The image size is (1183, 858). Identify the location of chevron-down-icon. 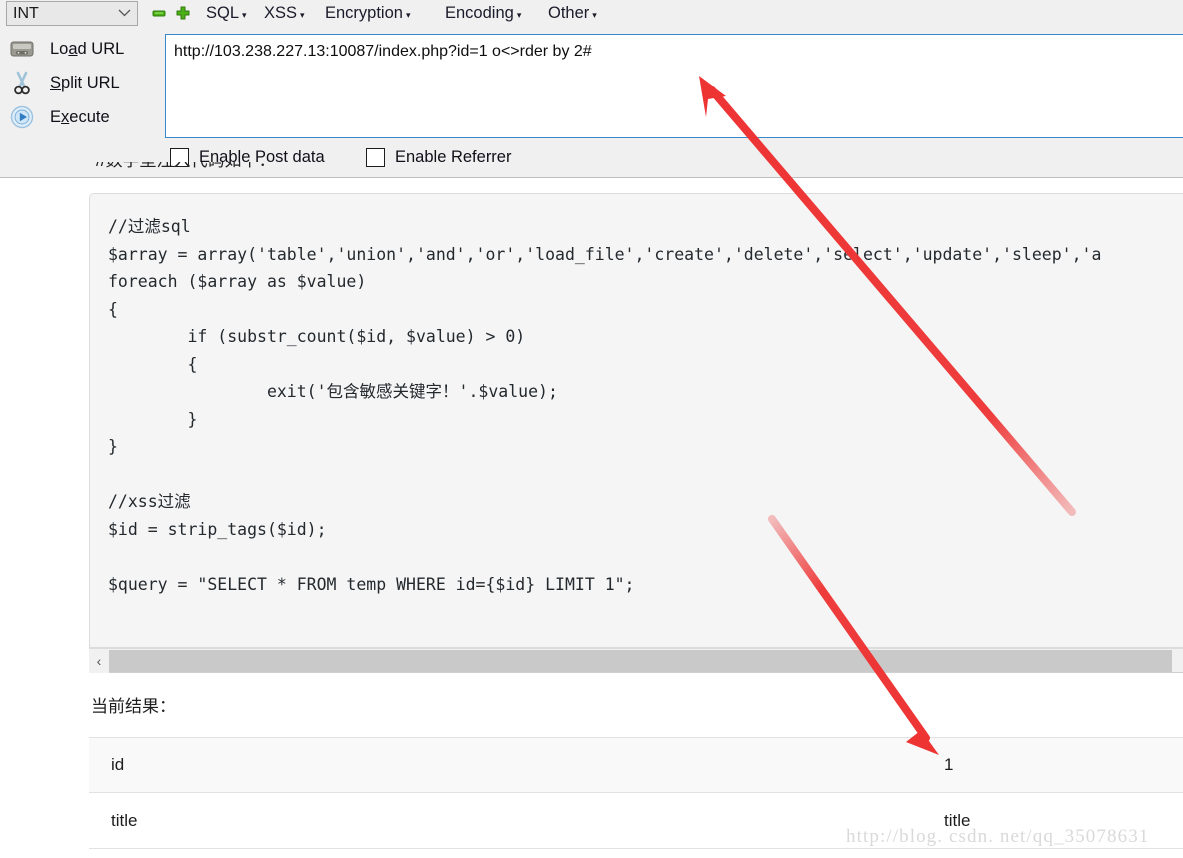
(124, 14).